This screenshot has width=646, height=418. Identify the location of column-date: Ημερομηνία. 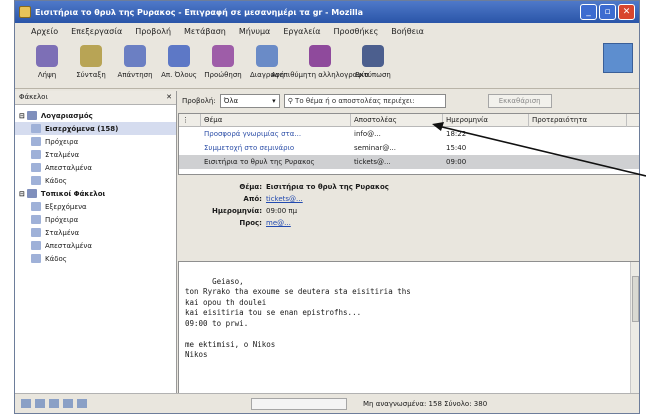
(486, 120).